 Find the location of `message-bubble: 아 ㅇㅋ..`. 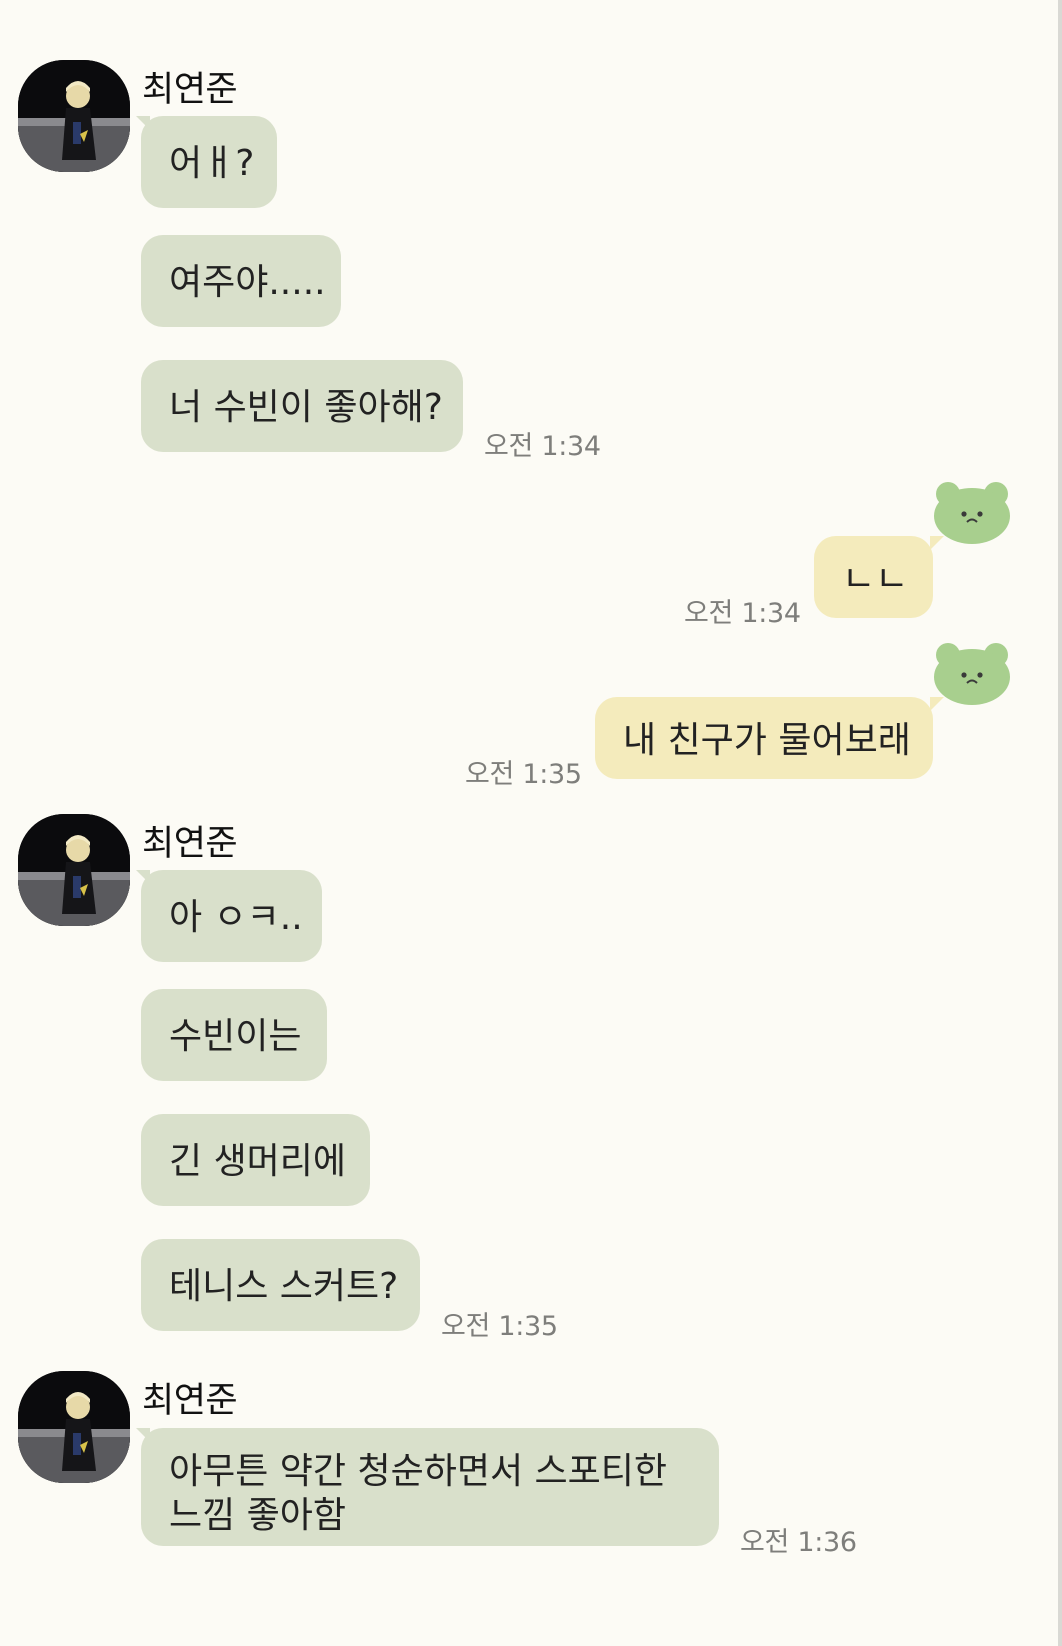

message-bubble: 아 ㅇㅋ.. is located at coordinates (231, 916).